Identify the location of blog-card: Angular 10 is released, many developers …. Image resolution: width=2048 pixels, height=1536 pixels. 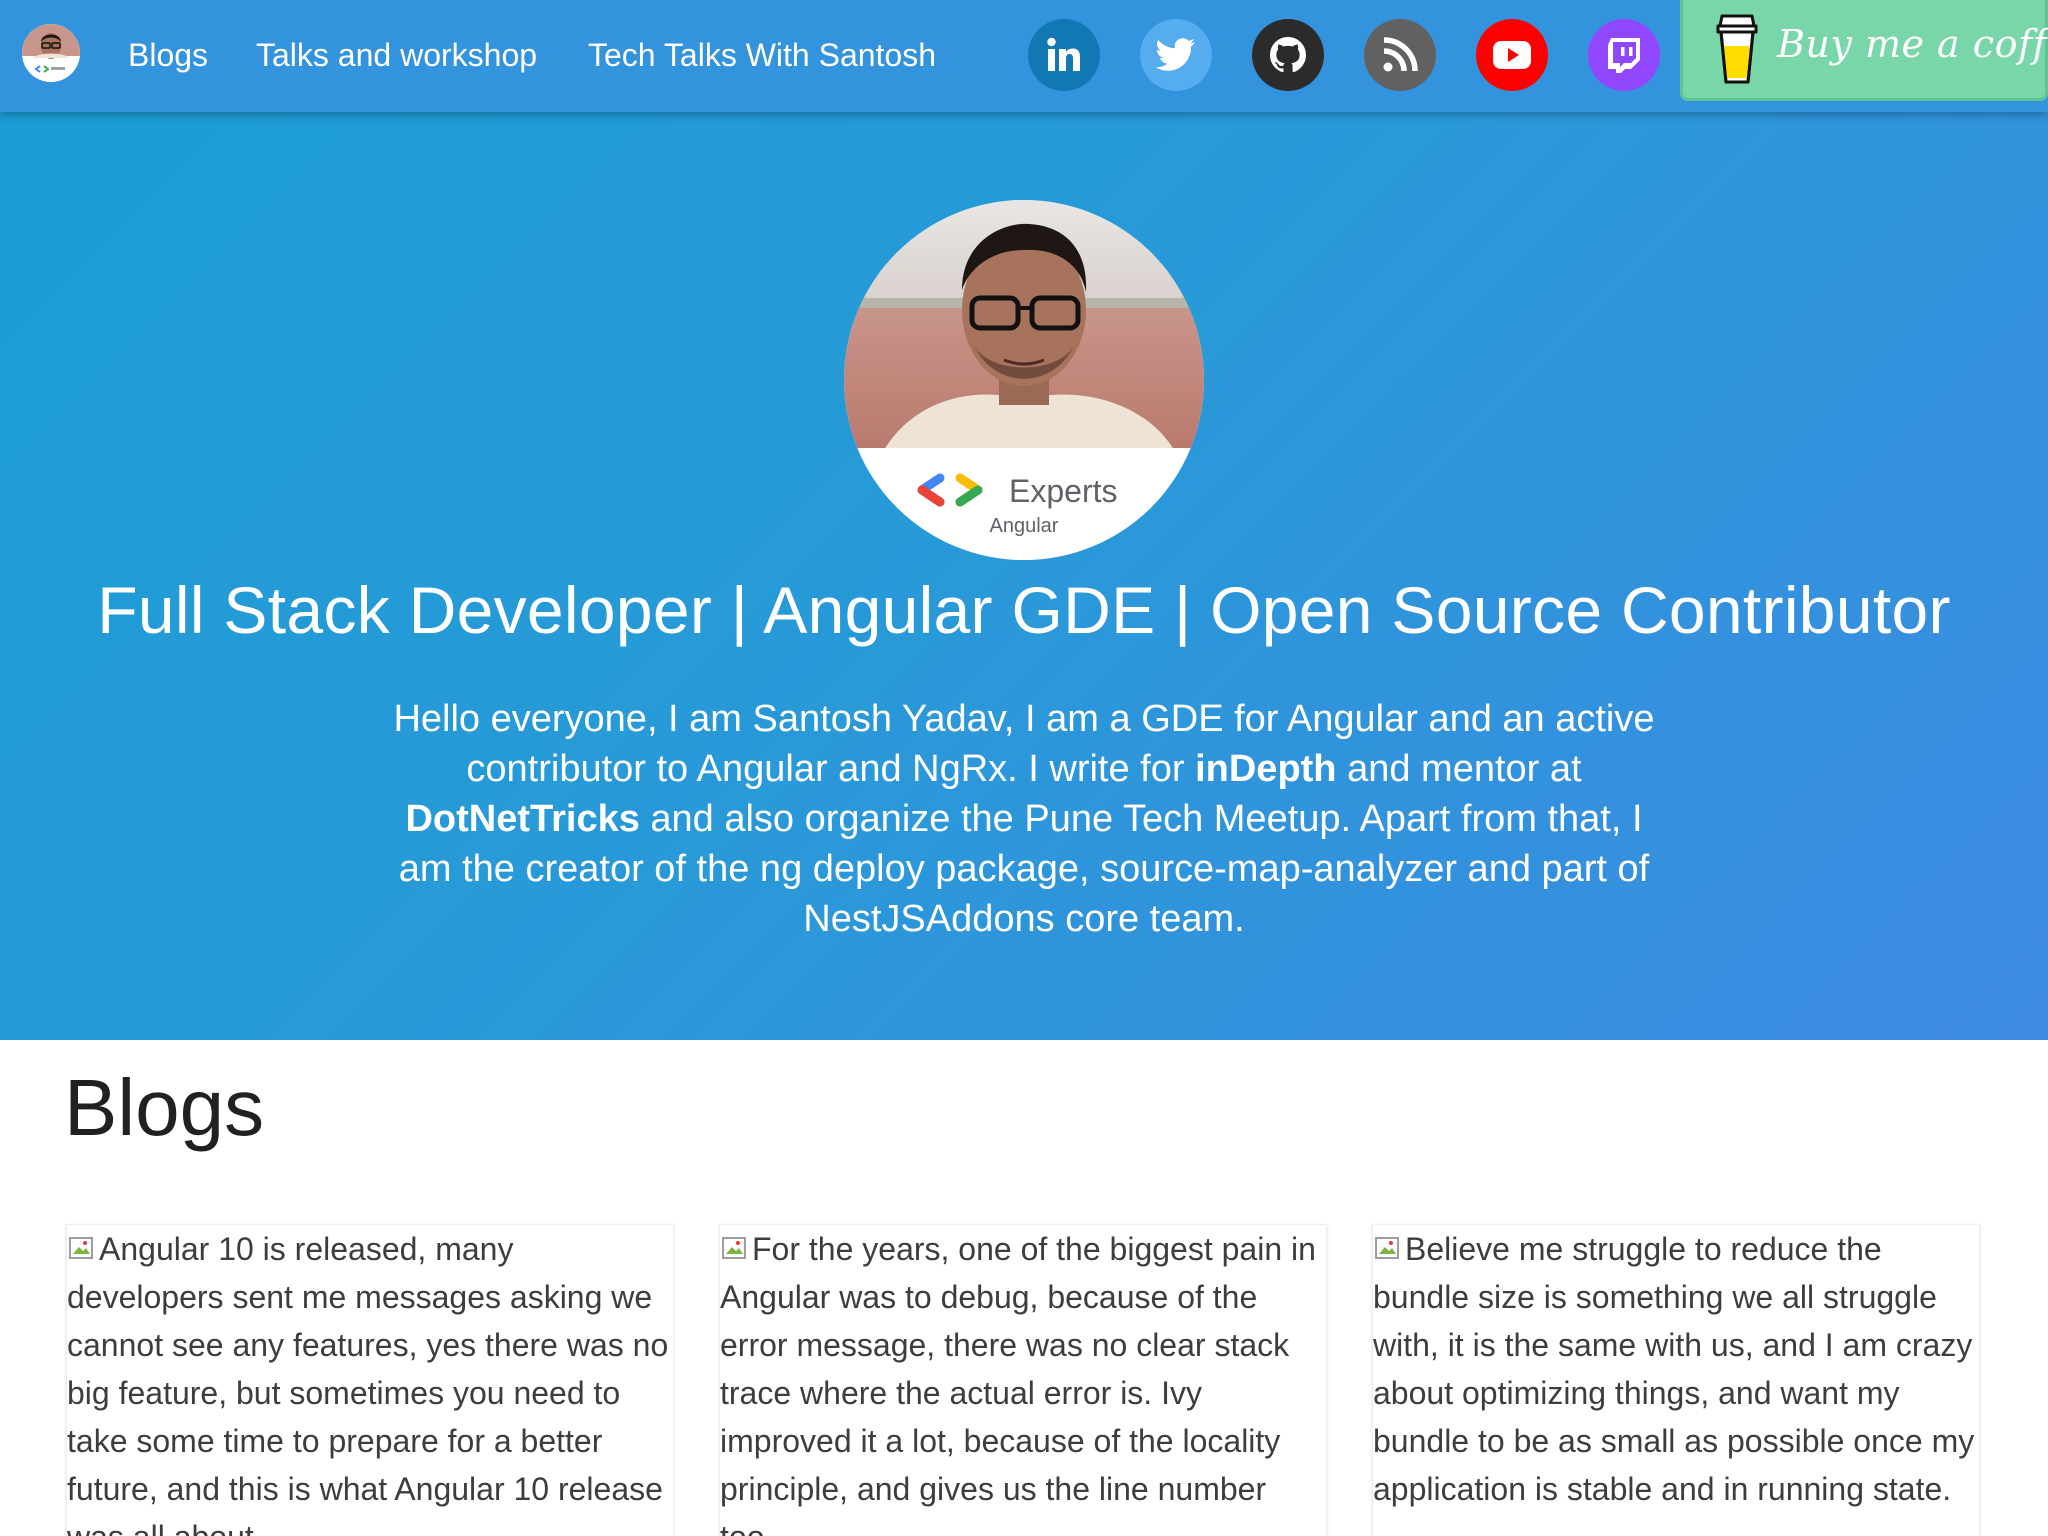
(370, 1380).